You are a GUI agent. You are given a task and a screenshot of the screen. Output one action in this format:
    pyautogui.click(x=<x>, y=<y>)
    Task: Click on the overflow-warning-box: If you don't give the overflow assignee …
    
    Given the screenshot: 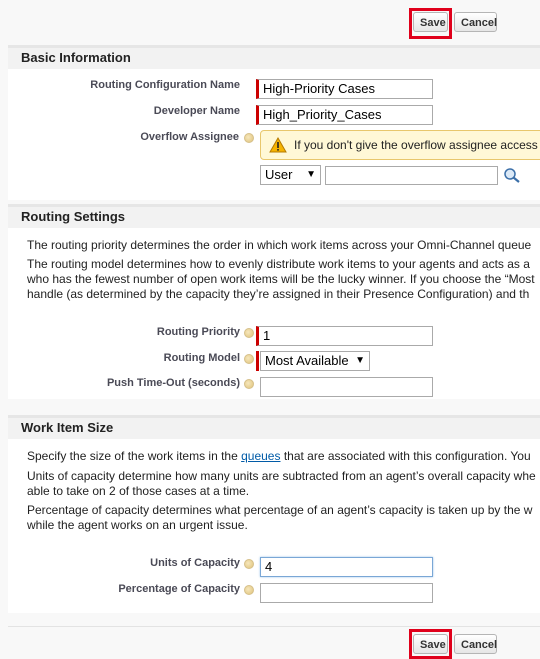 What is the action you would take?
    pyautogui.click(x=400, y=145)
    